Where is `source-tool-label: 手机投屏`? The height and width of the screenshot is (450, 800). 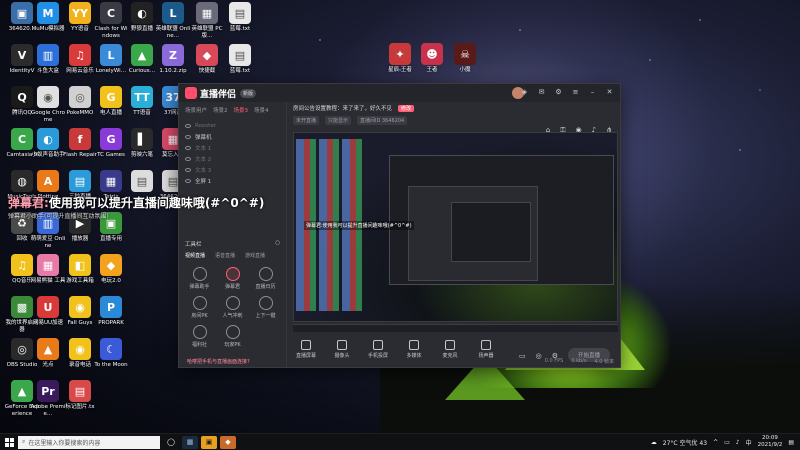 source-tool-label: 手机投屏 is located at coordinates (377, 356).